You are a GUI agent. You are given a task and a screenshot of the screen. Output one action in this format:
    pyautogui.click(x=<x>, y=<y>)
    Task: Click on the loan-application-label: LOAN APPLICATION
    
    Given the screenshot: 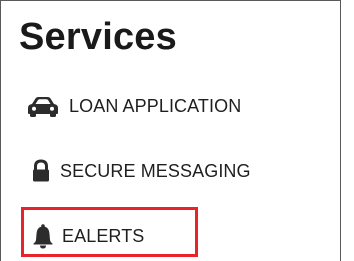 What is the action you would take?
    pyautogui.click(x=155, y=106)
    